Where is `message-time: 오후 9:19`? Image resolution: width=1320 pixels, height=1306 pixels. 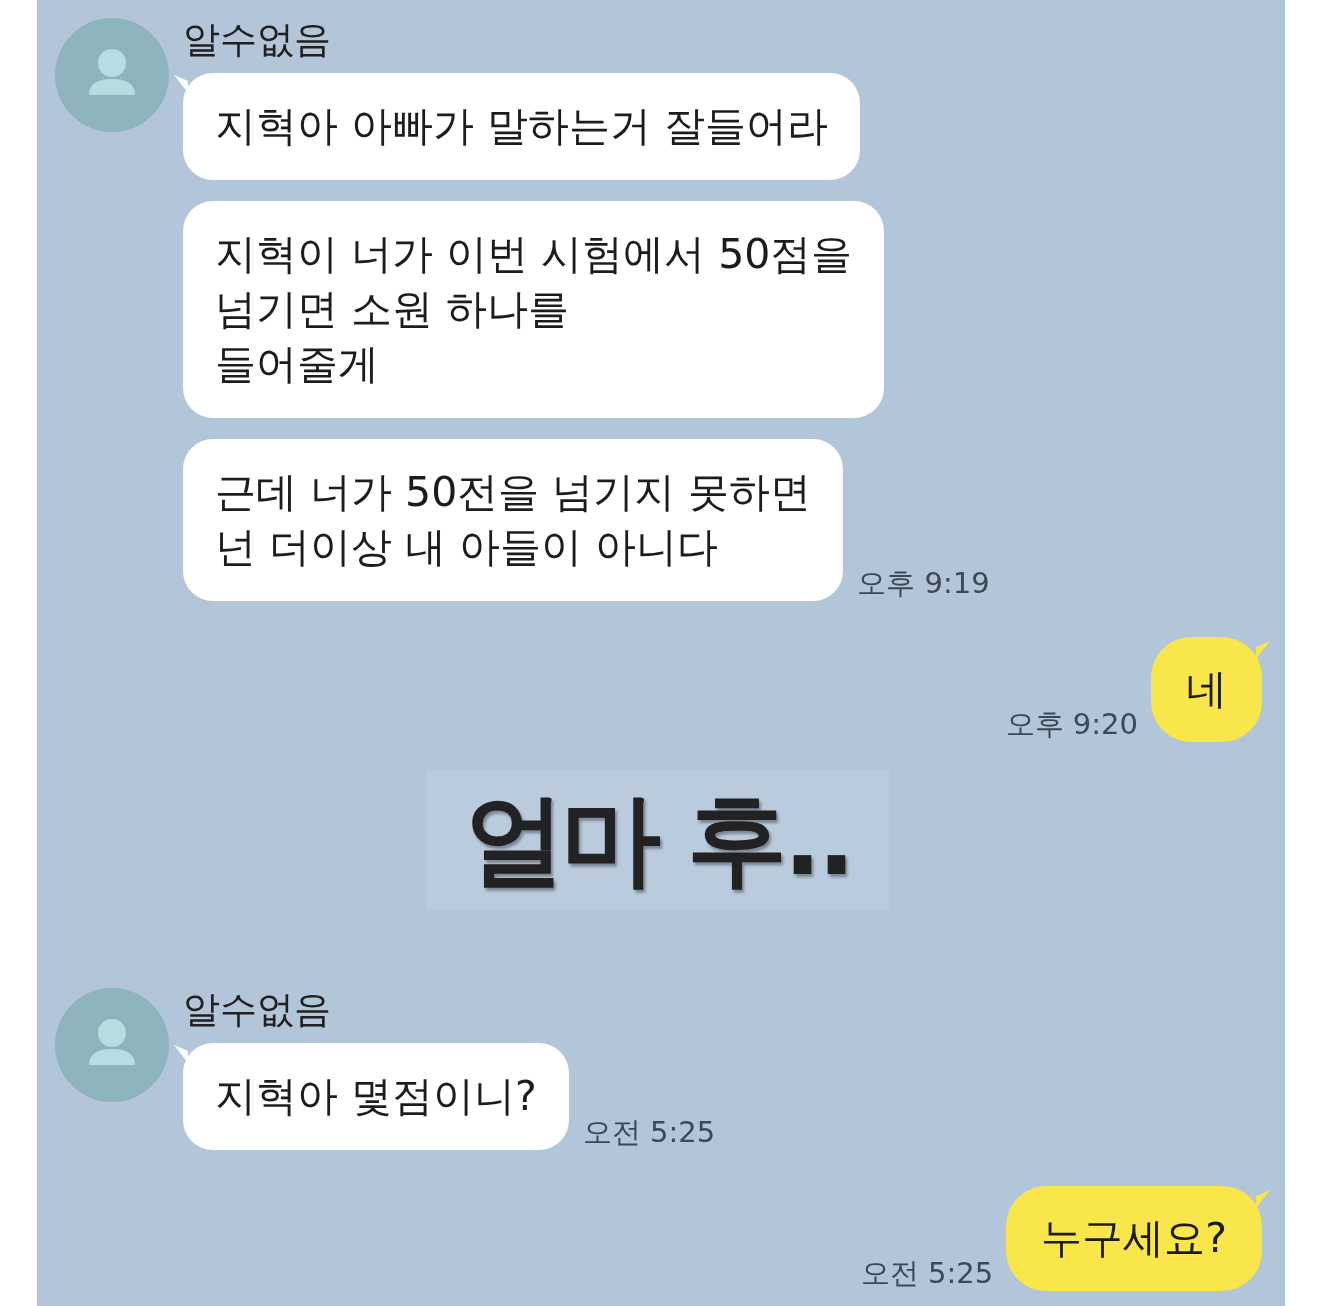 message-time: 오후 9:19 is located at coordinates (923, 583).